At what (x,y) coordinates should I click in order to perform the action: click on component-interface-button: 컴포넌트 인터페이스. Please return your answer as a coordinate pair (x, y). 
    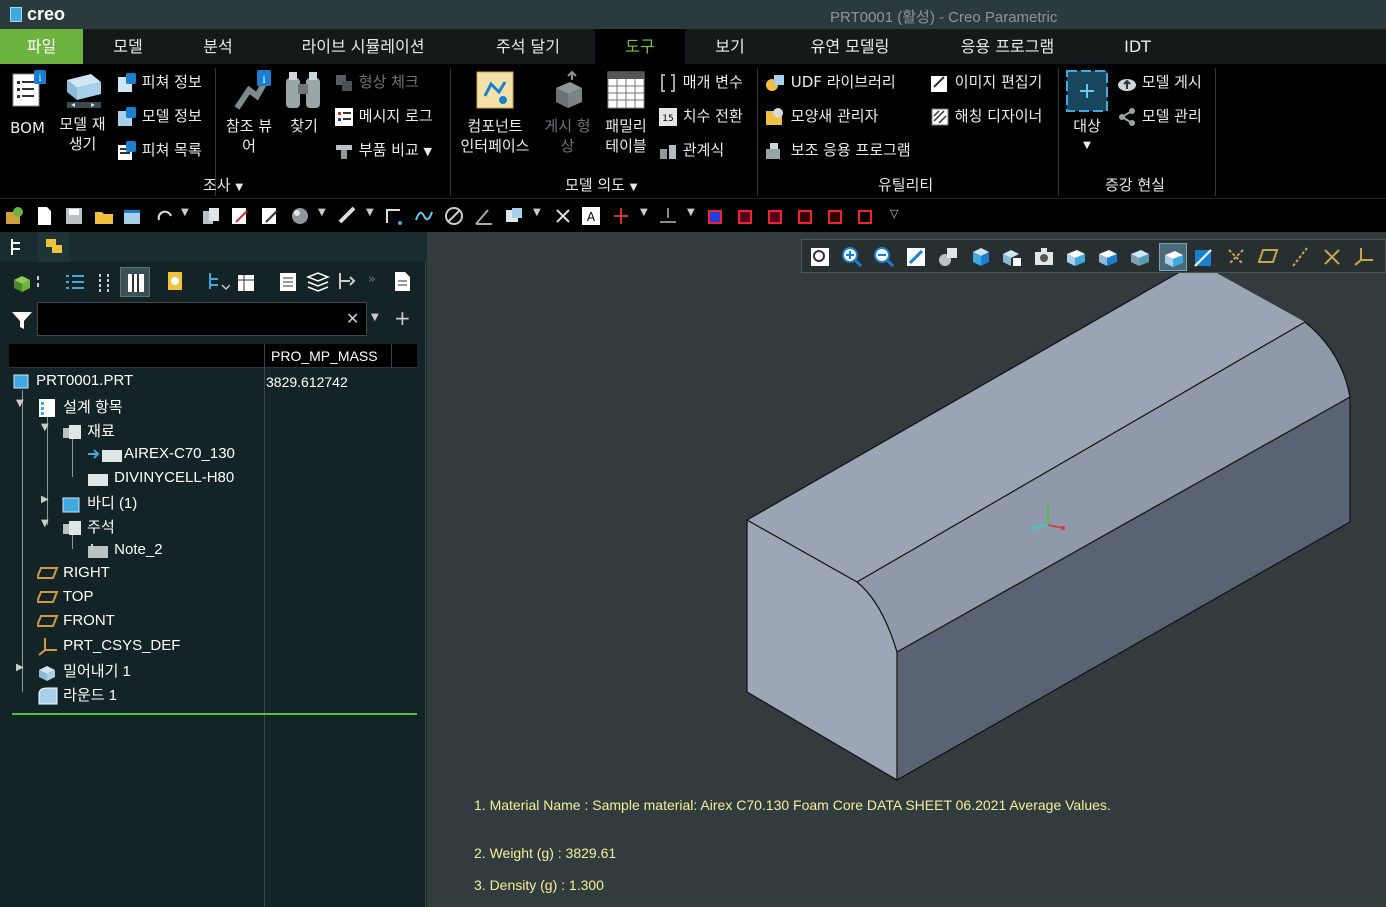
    Looking at the image, I should click on (495, 113).